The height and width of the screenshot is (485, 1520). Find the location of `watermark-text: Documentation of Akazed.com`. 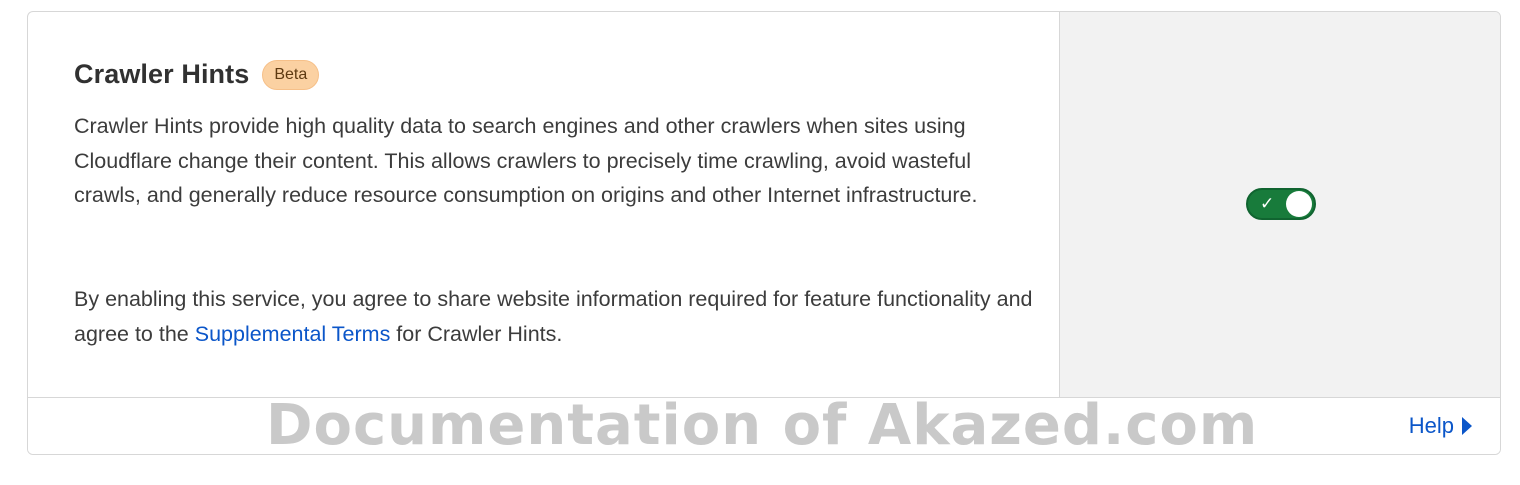

watermark-text: Documentation of Akazed.com is located at coordinates (762, 424).